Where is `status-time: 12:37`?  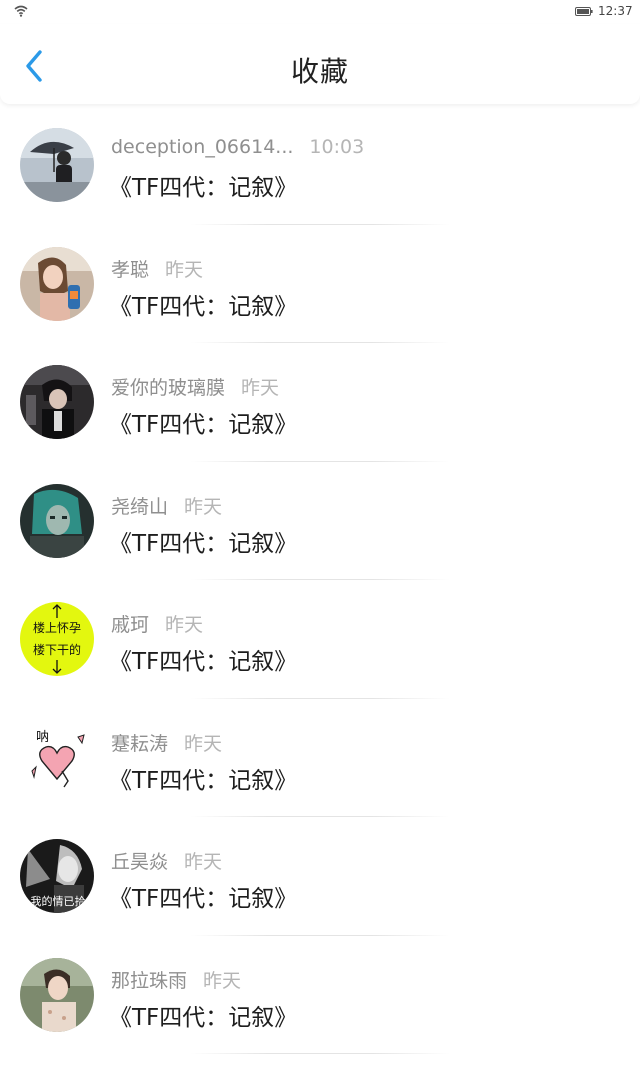 status-time: 12:37 is located at coordinates (615, 11).